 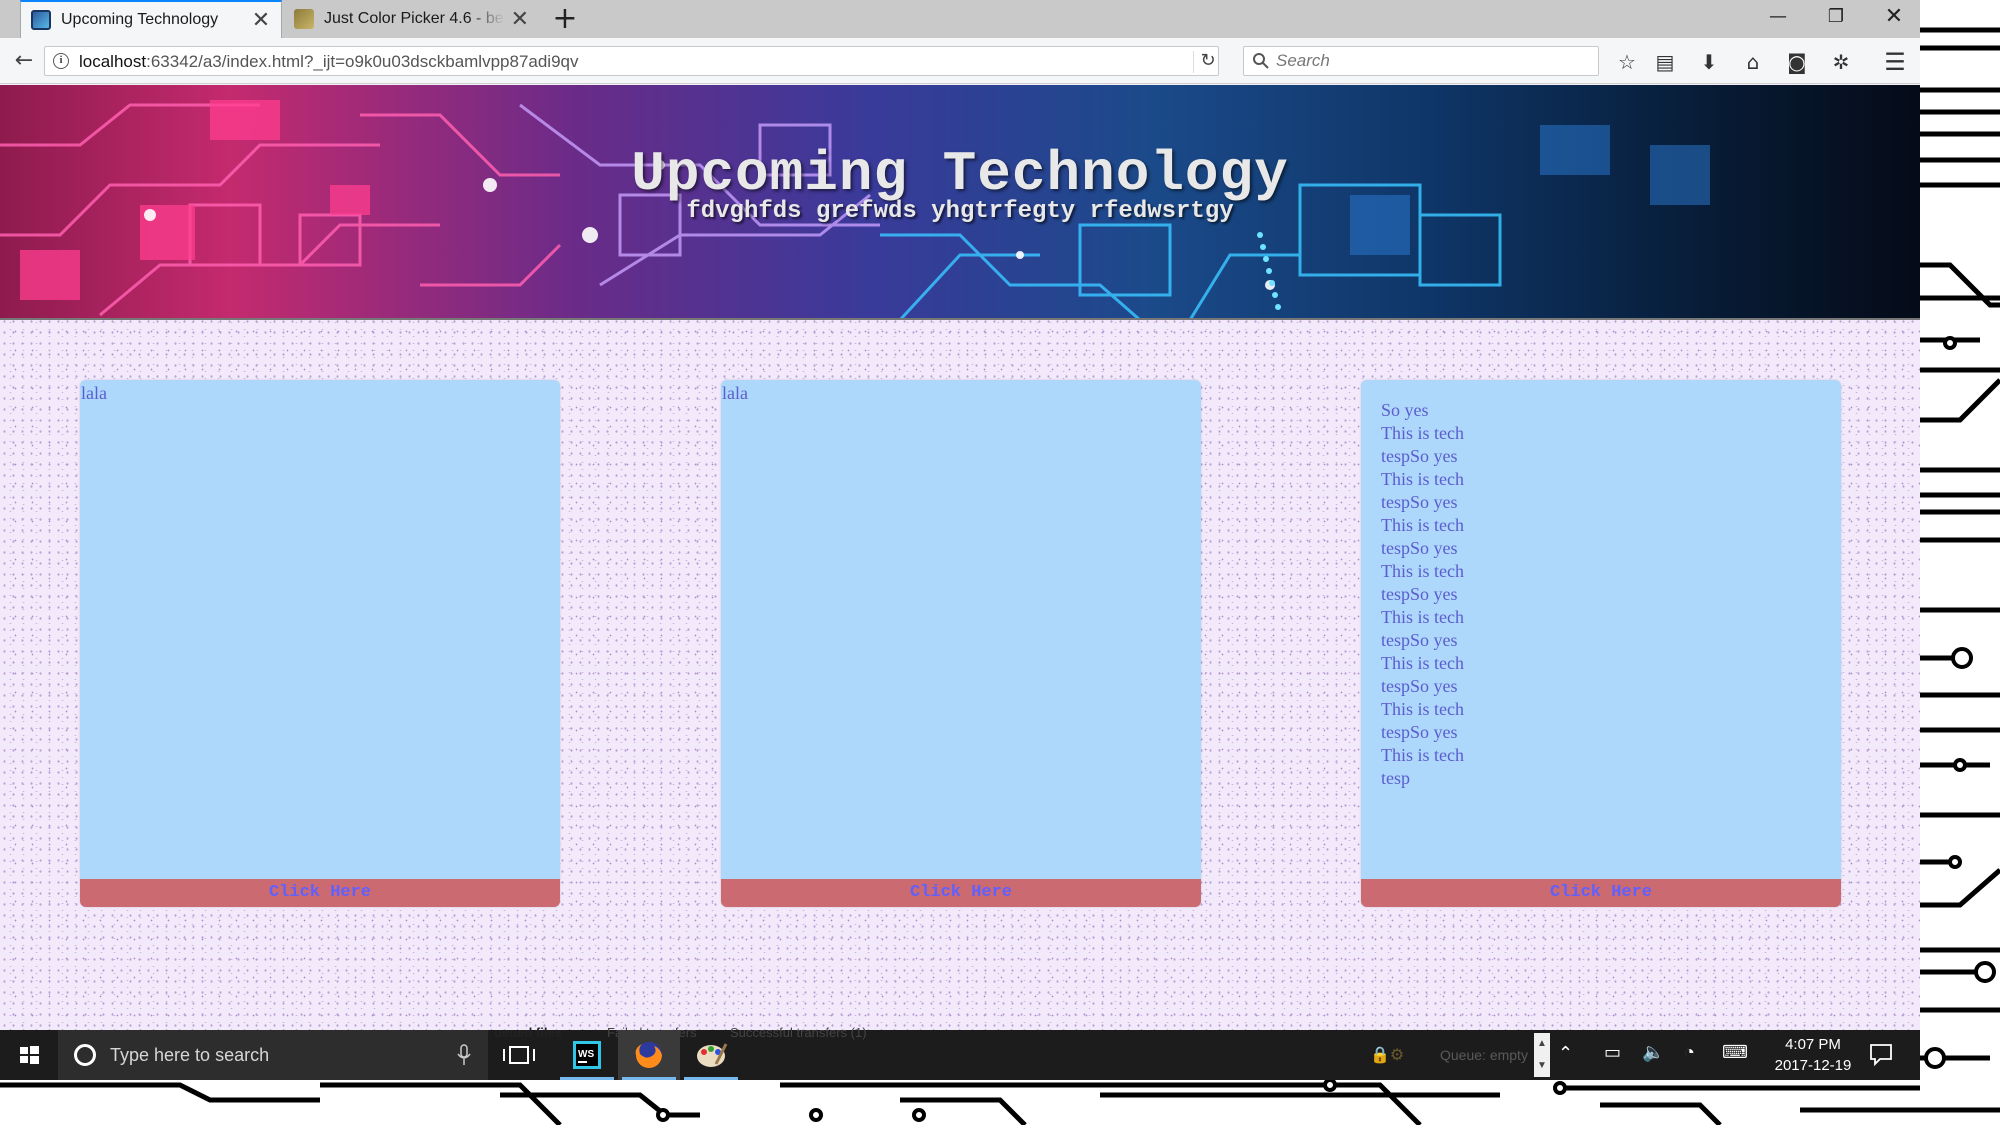 I want to click on clock-date: 2017-12-19, so click(x=1813, y=1065).